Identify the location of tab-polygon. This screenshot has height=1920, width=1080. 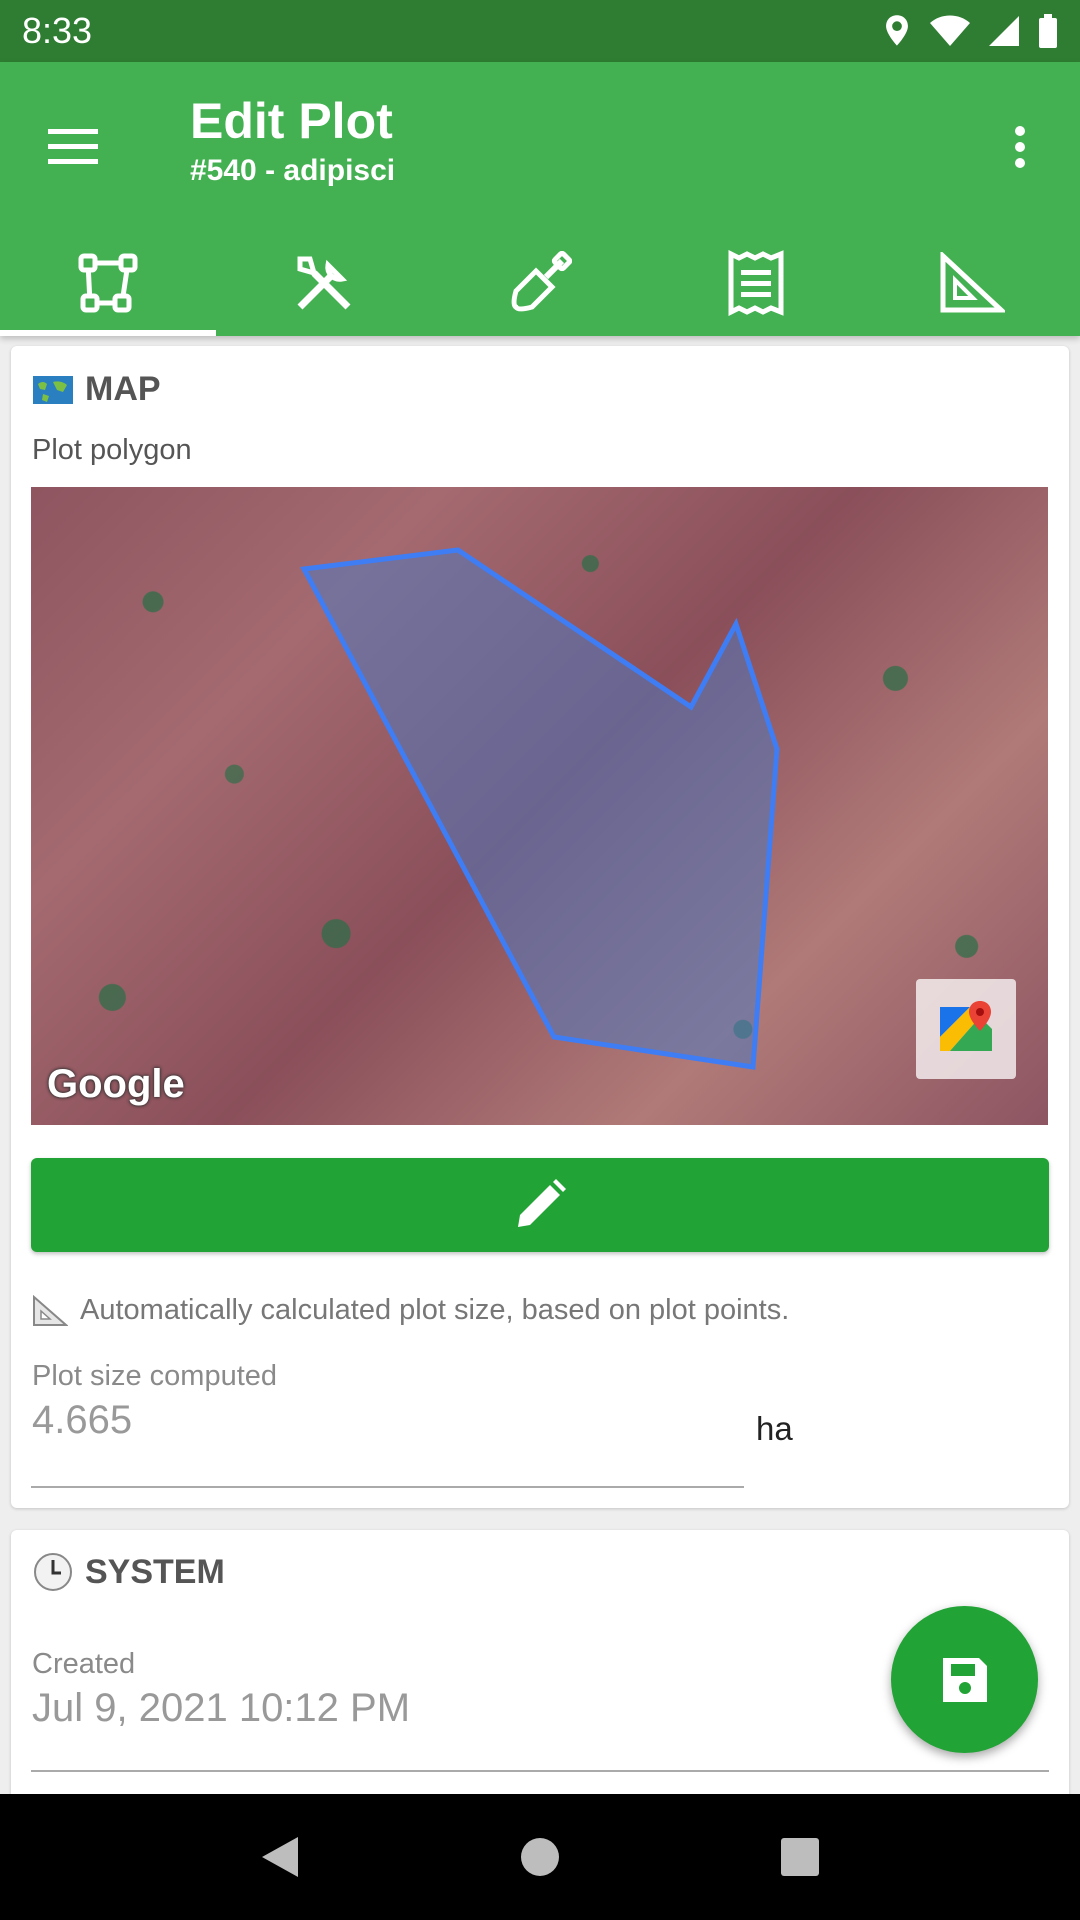
(108, 283).